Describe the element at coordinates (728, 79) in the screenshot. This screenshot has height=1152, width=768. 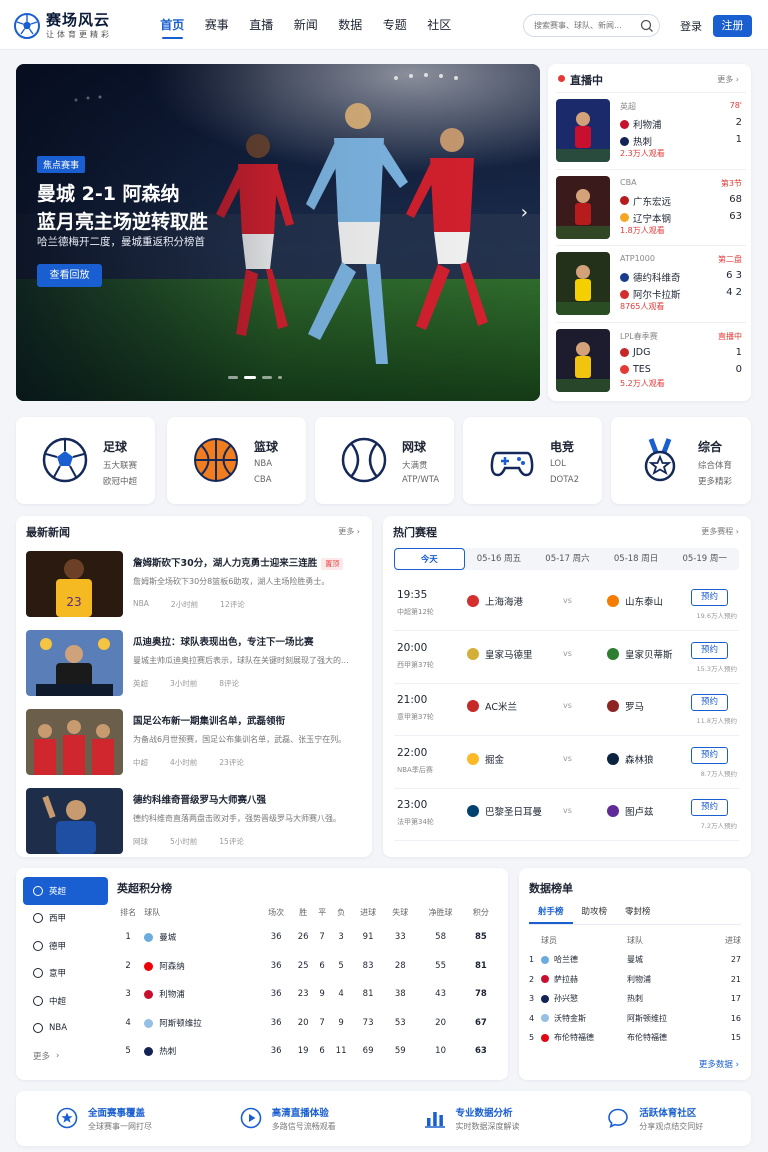
I see `live-more-link: 更多 ›` at that location.